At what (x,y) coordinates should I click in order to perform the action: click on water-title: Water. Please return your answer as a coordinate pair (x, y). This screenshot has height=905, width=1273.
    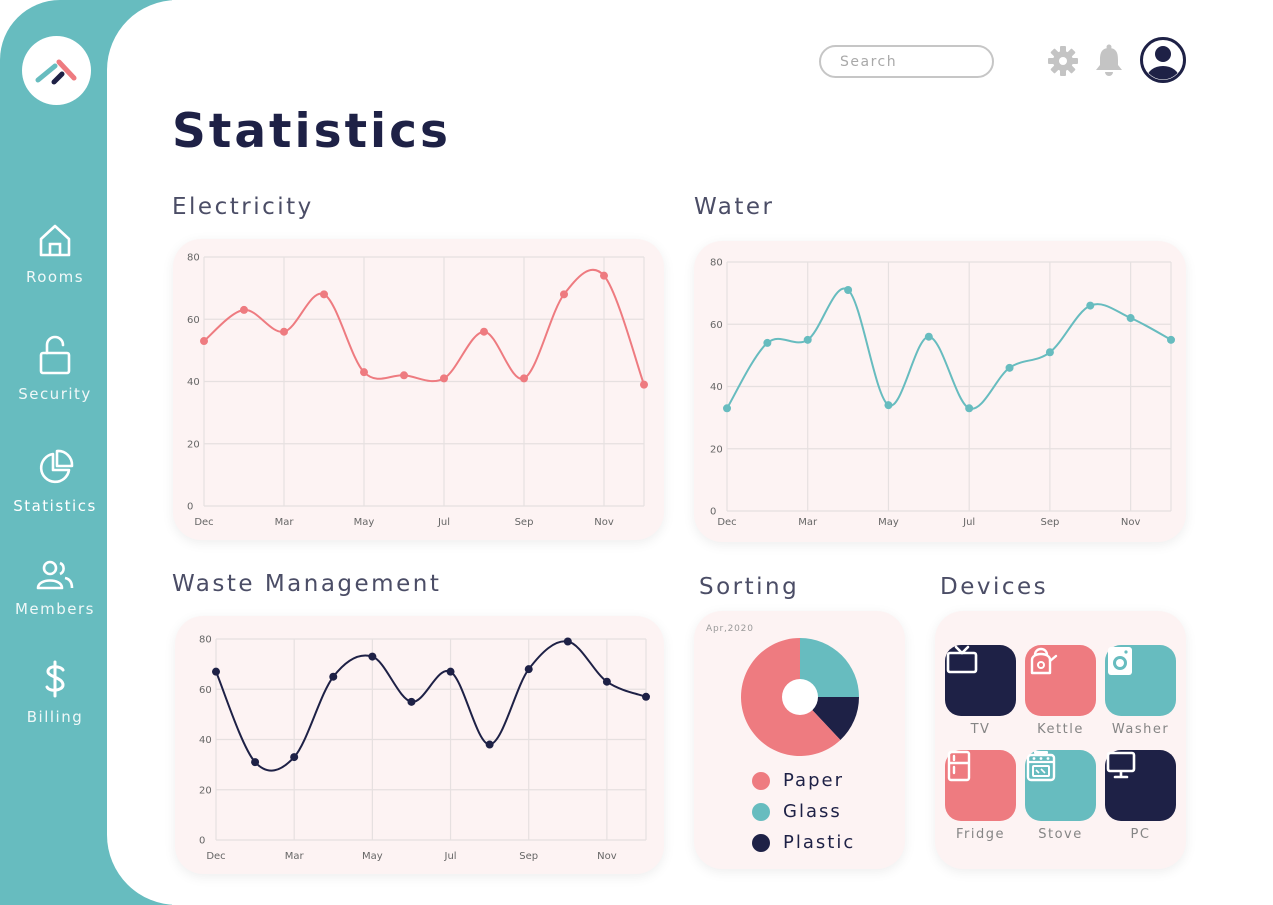
    Looking at the image, I should click on (734, 207).